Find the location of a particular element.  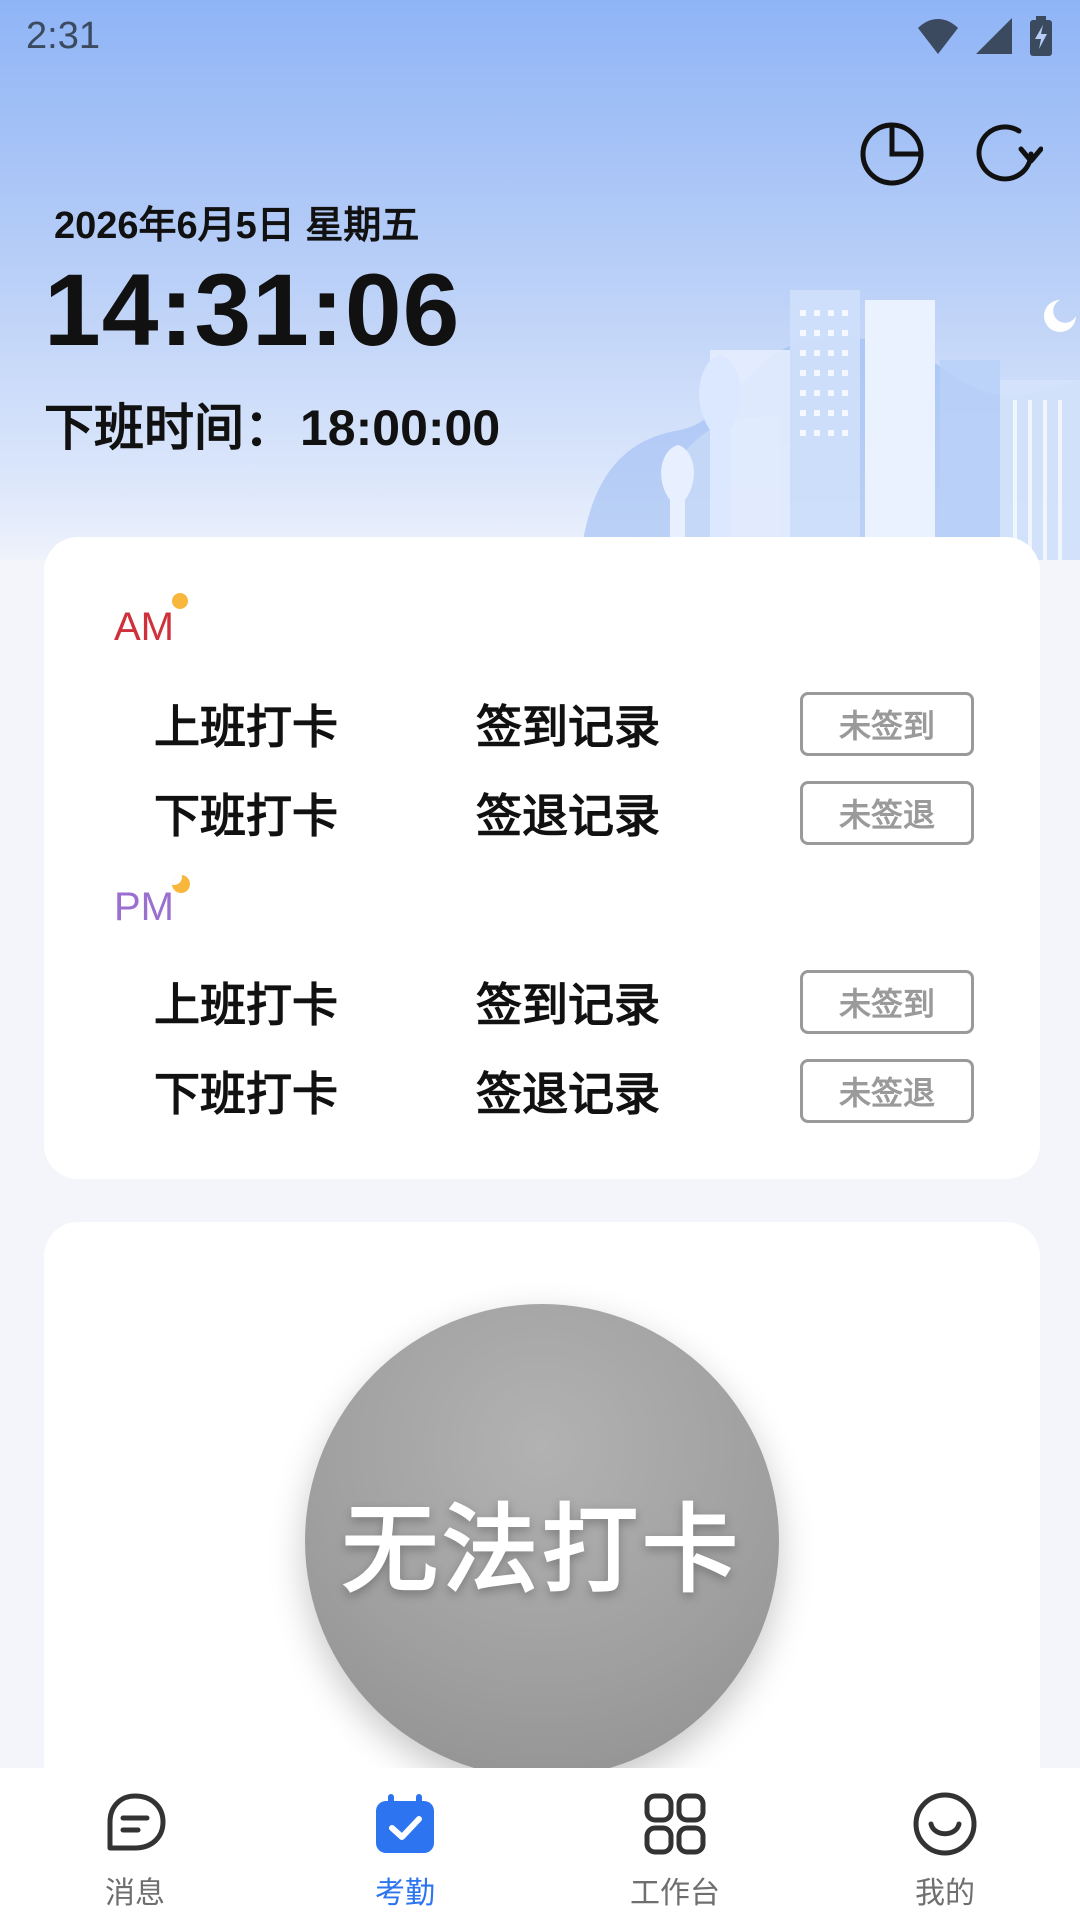

tab-workbench: 工作台 is located at coordinates (675, 1844).